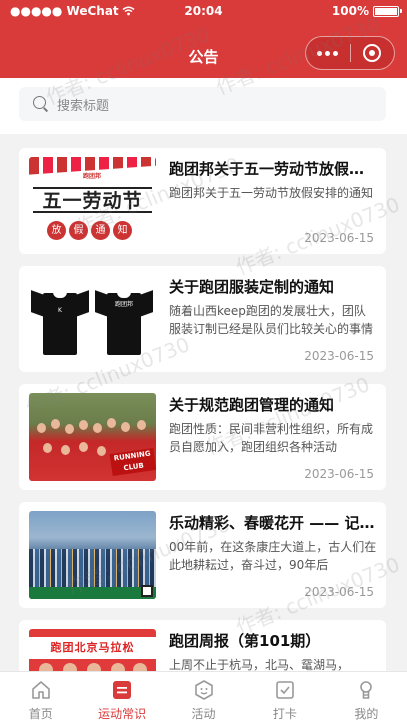  Describe the element at coordinates (252, 287) in the screenshot. I see `article-title: 关于跑团服装定制的通知` at that location.